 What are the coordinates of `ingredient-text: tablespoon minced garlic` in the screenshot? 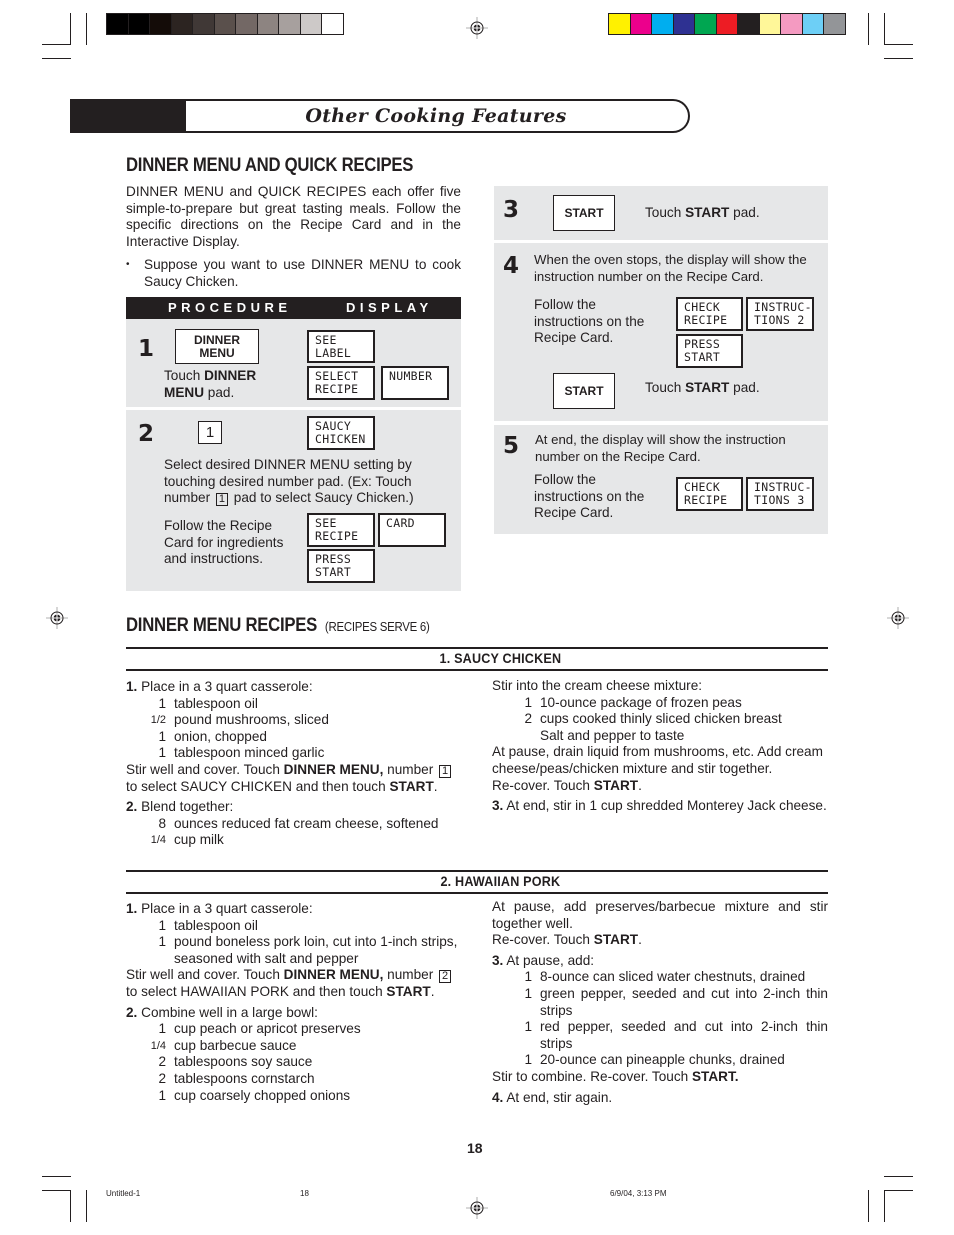 It's located at (249, 753).